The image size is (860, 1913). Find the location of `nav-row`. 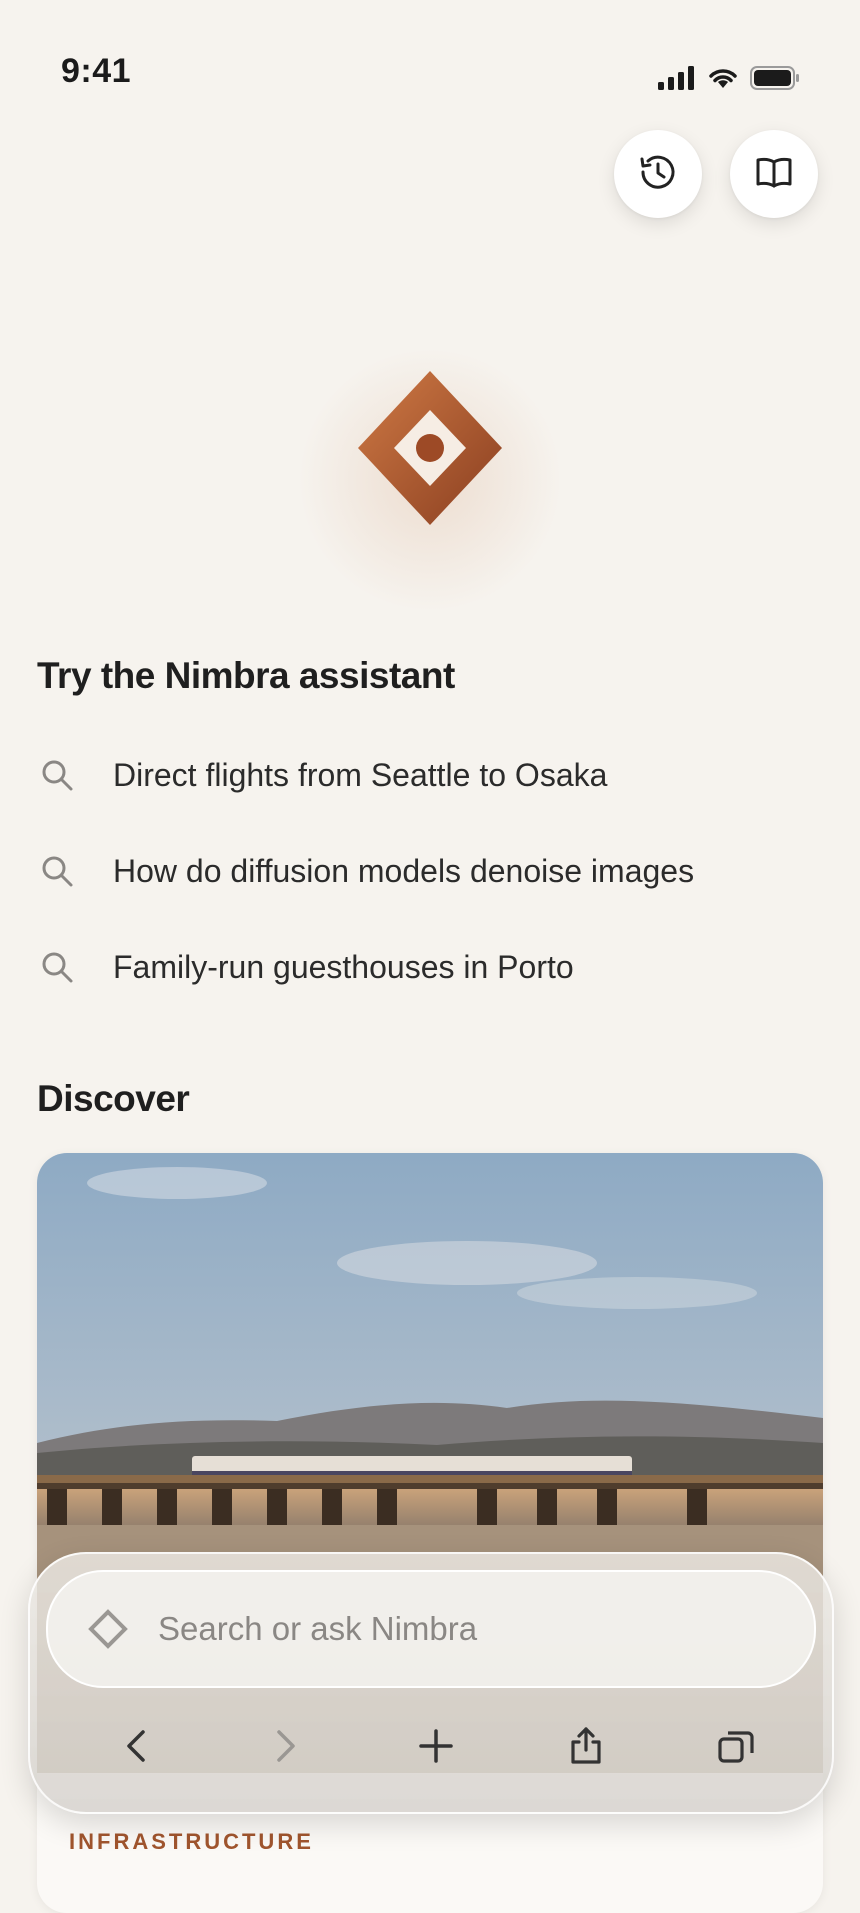

nav-row is located at coordinates (431, 1748).